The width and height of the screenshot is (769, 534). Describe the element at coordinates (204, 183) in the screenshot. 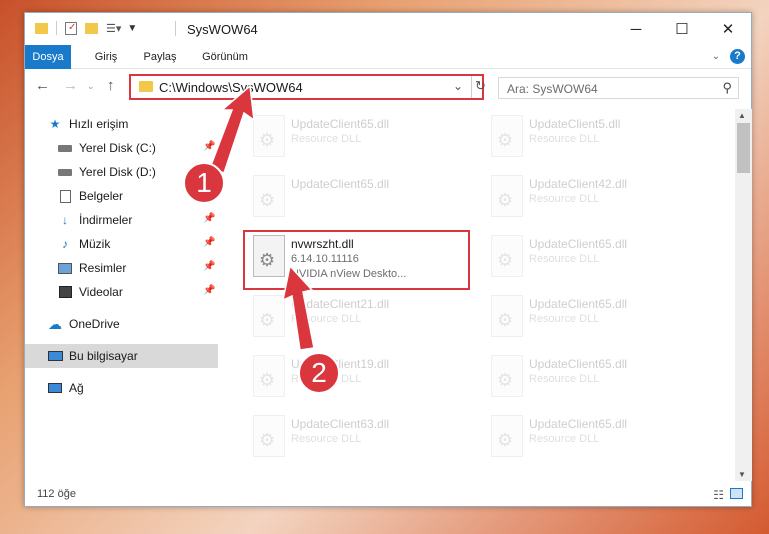

I see `callout-badge-1: 1` at that location.